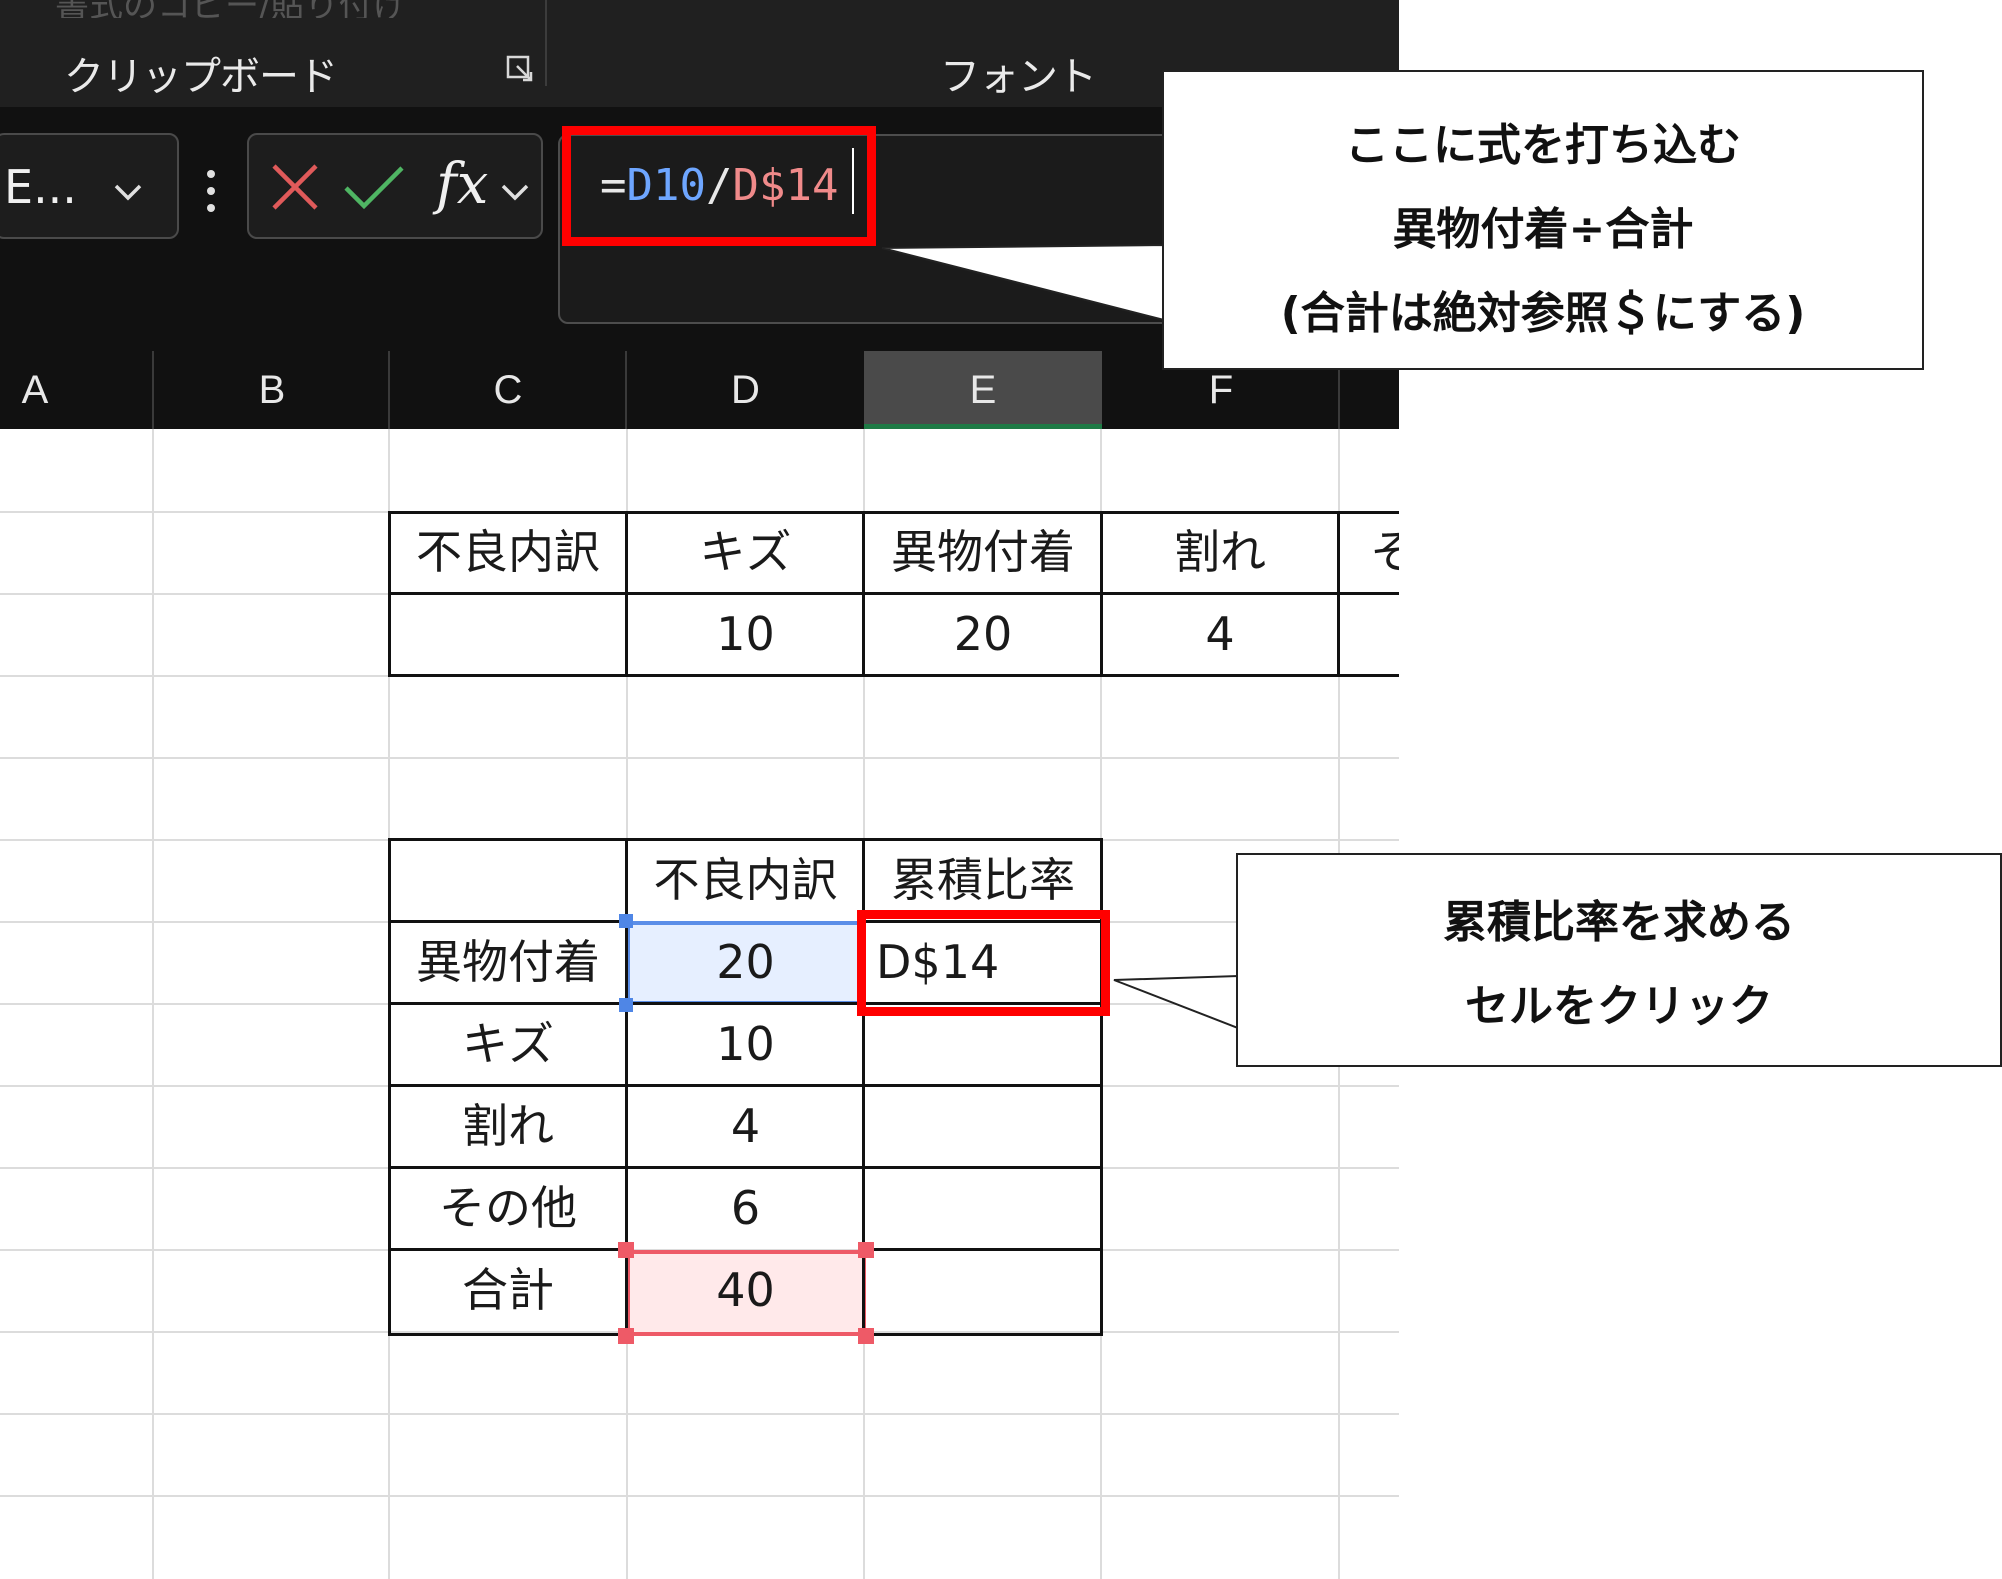 This screenshot has width=2002, height=1579. What do you see at coordinates (745, 1208) in the screenshot?
I see `table-cell: 6` at bounding box center [745, 1208].